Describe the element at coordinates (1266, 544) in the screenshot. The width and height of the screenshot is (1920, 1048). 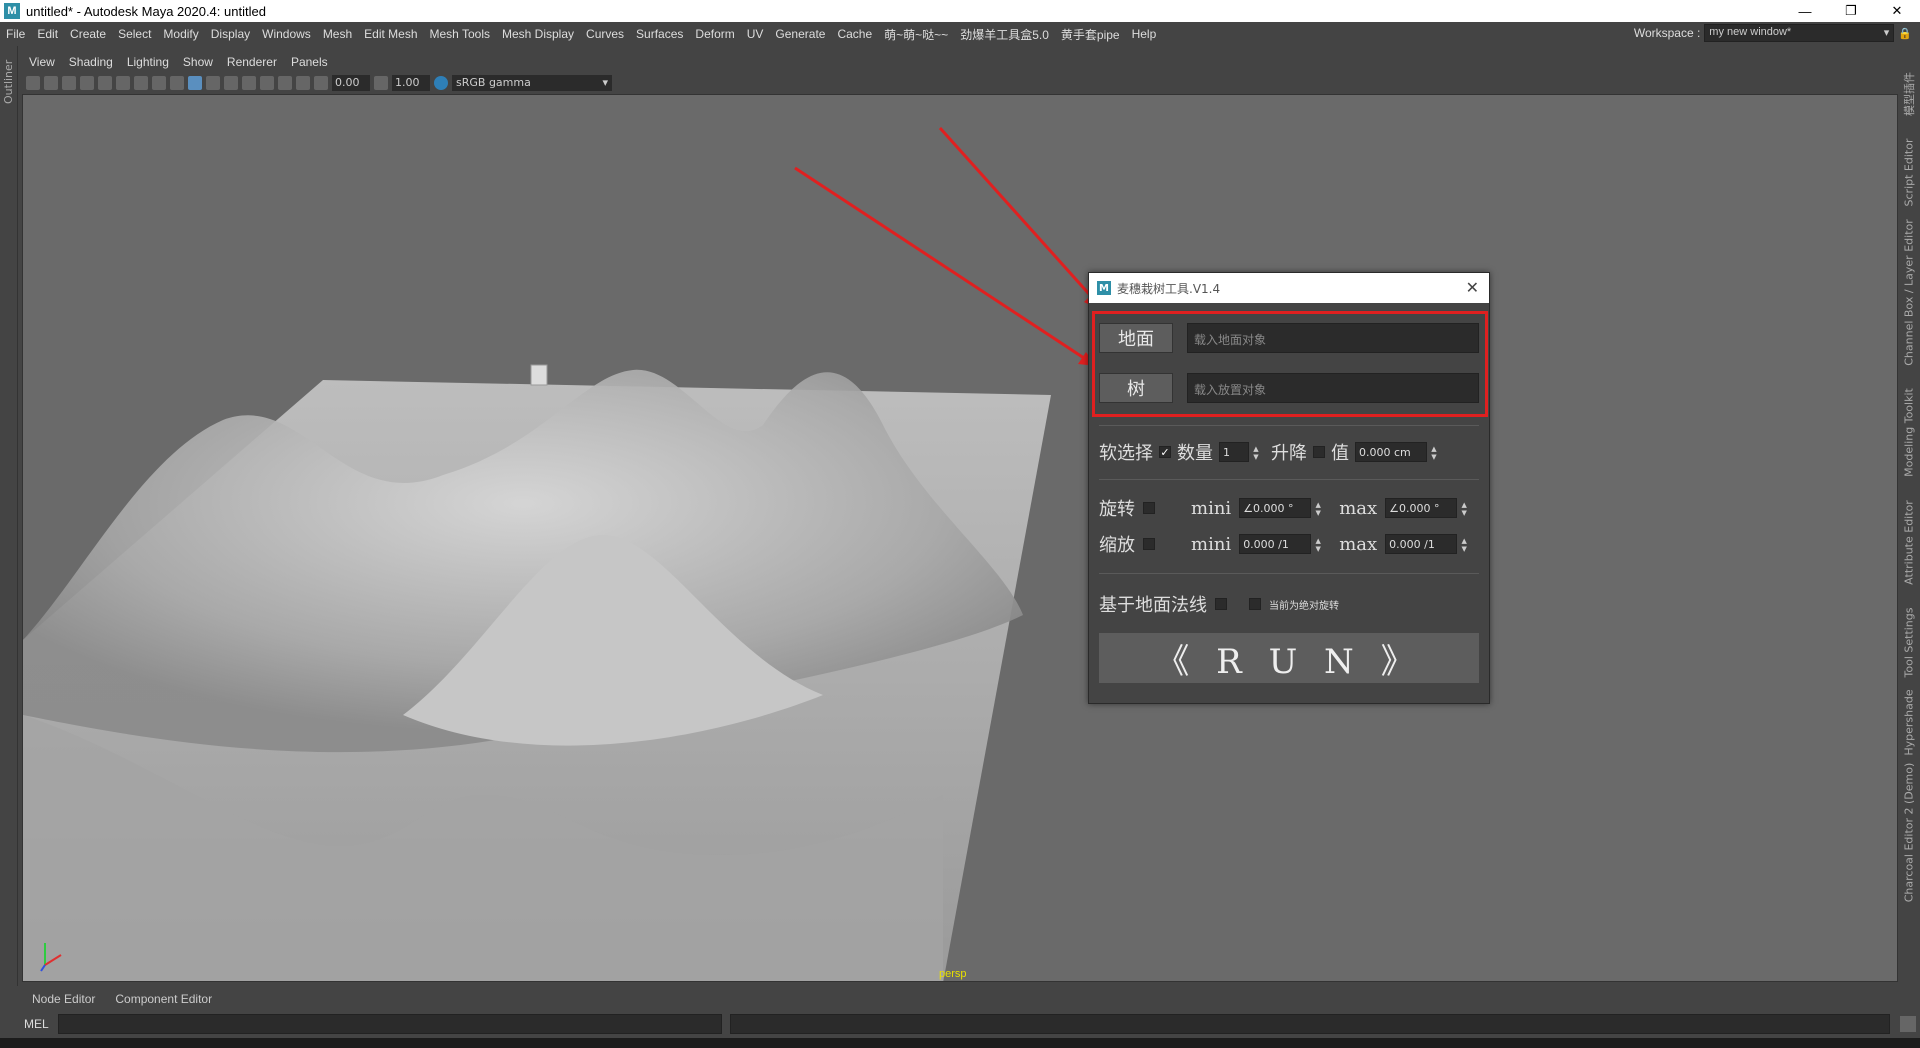
I see `scale-min-value: 0.000 /1` at that location.